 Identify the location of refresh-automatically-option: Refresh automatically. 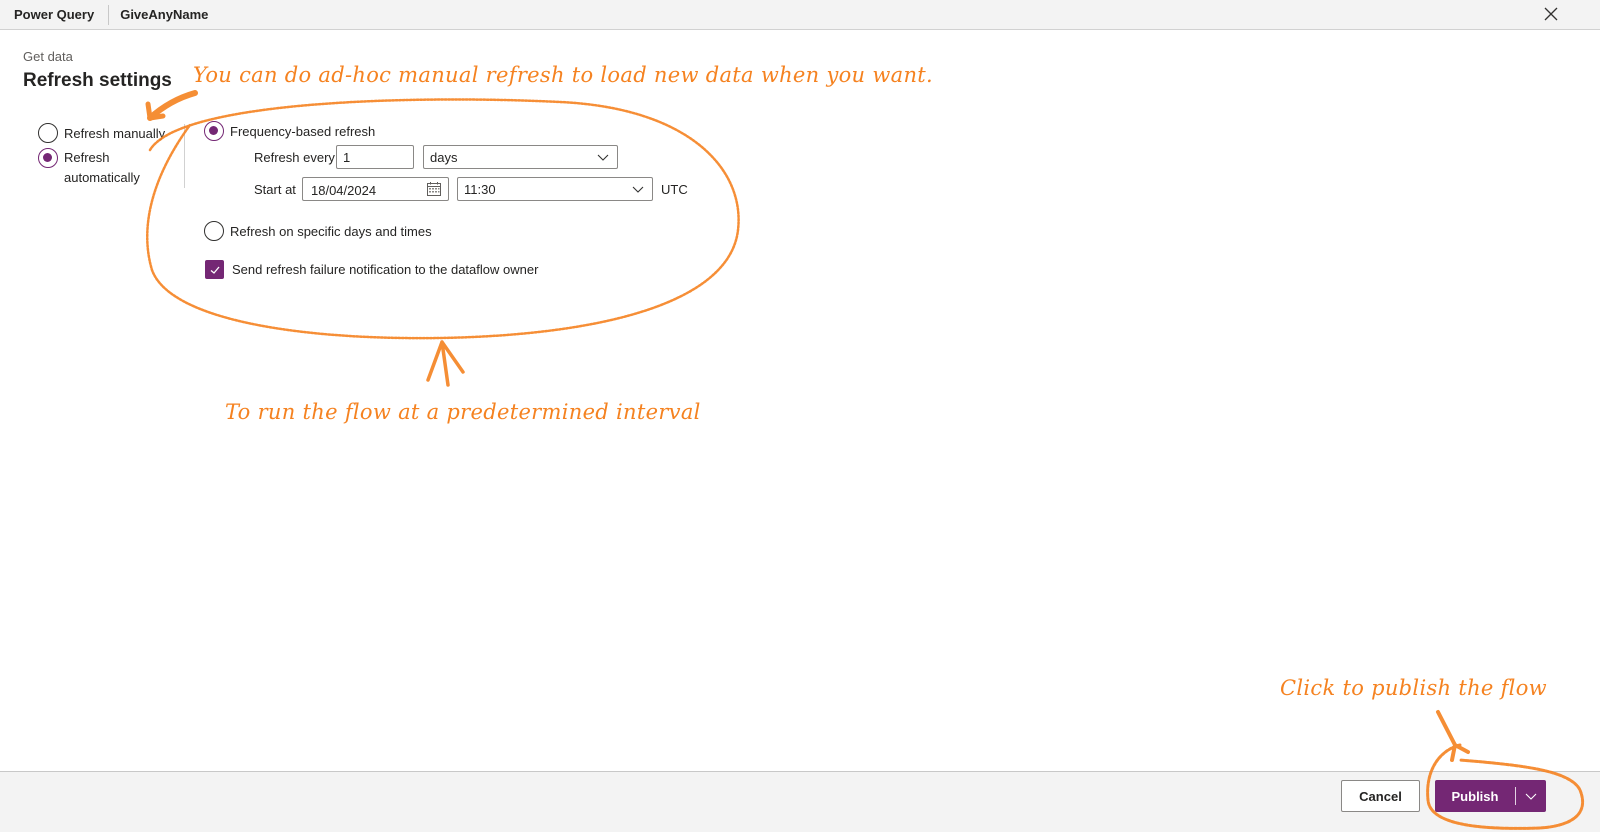
(96, 168).